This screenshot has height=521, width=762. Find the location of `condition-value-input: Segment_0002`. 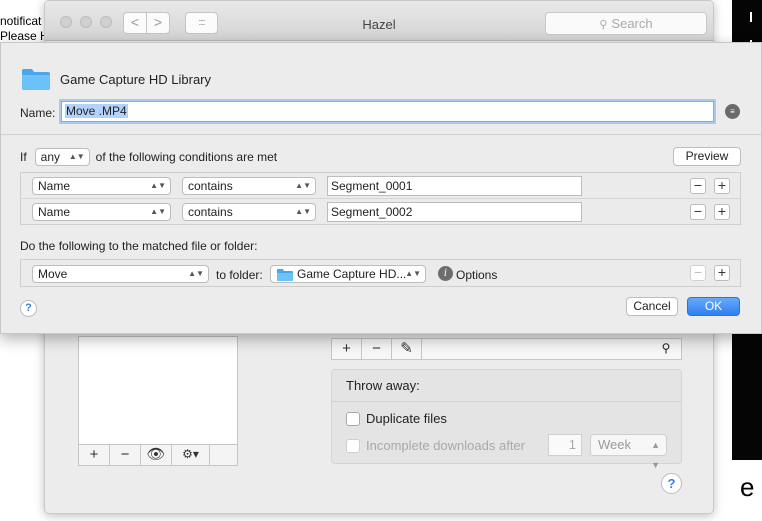

condition-value-input: Segment_0002 is located at coordinates (454, 212).